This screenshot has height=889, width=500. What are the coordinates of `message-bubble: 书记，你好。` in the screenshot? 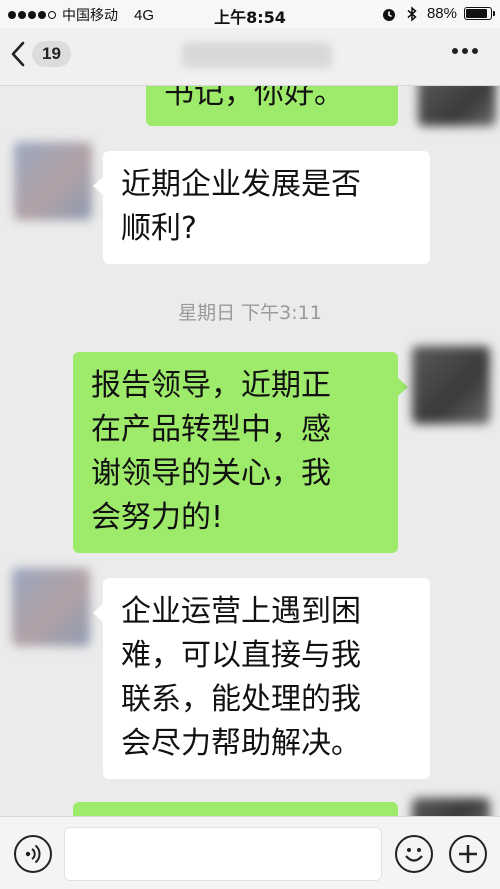 It's located at (272, 106).